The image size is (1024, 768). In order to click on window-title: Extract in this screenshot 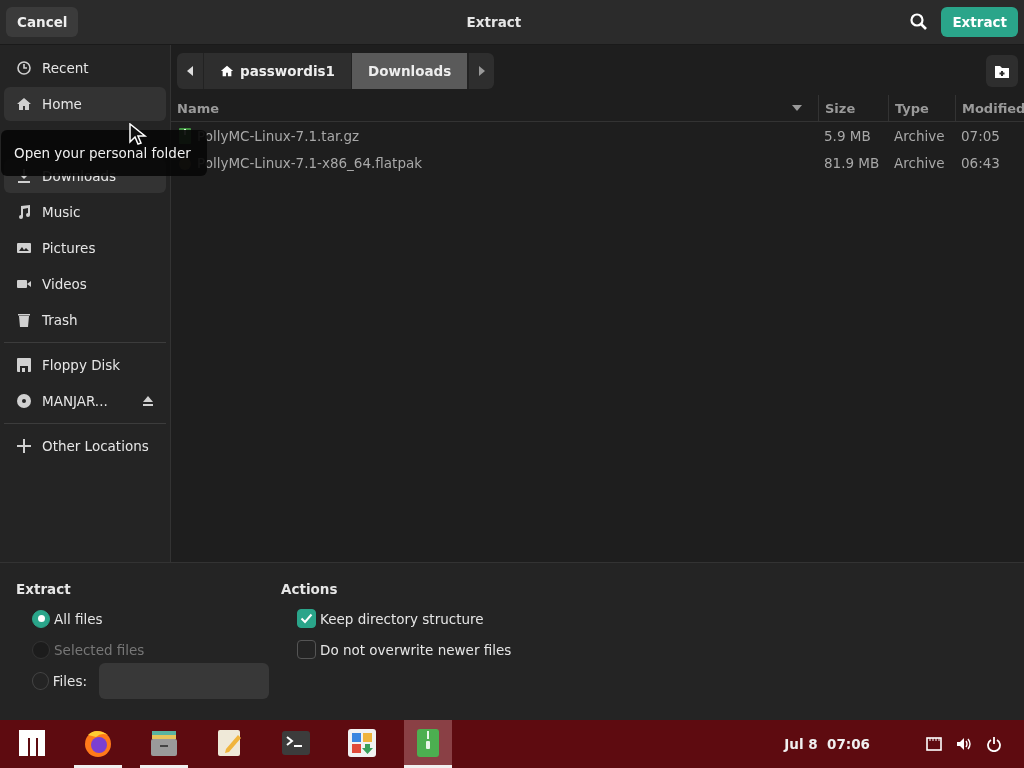, I will do `click(494, 22)`.